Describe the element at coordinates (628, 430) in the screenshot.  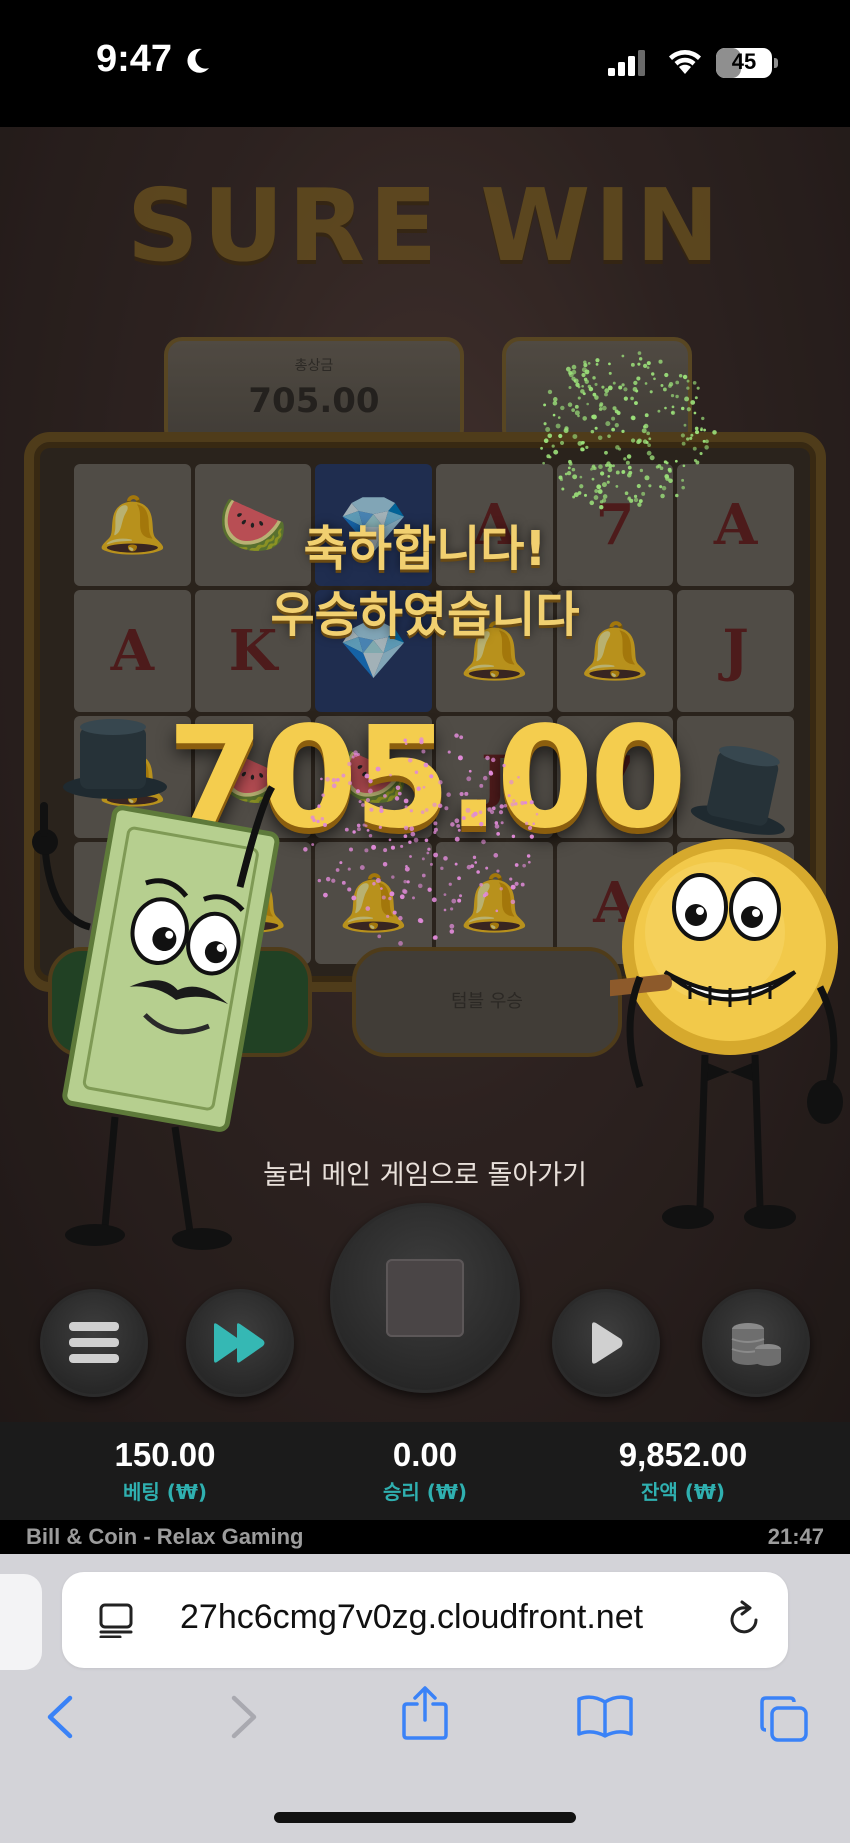
I see `firework-green` at that location.